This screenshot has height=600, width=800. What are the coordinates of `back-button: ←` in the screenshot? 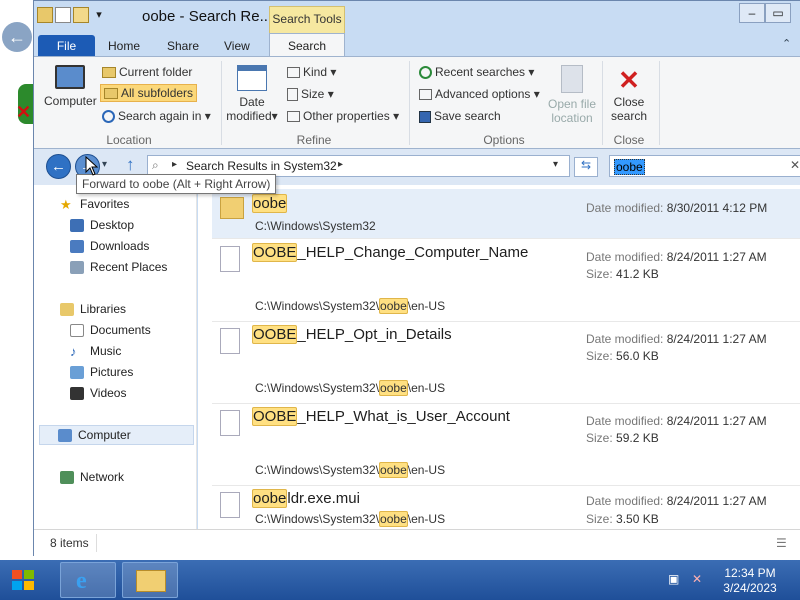 It's located at (58, 166).